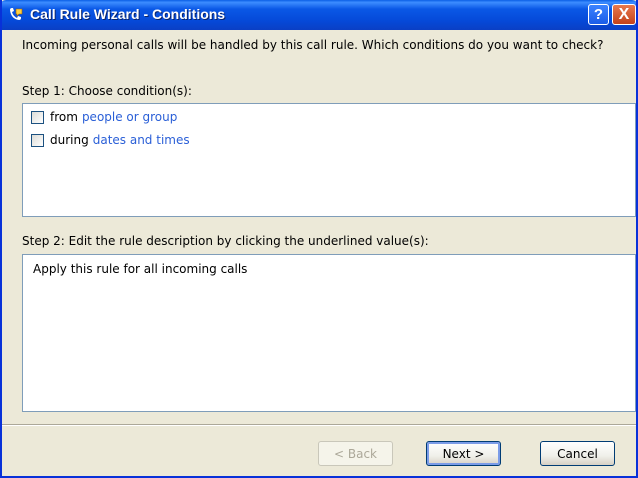 The image size is (638, 478). I want to click on condition-from-people: from people or group, so click(104, 117).